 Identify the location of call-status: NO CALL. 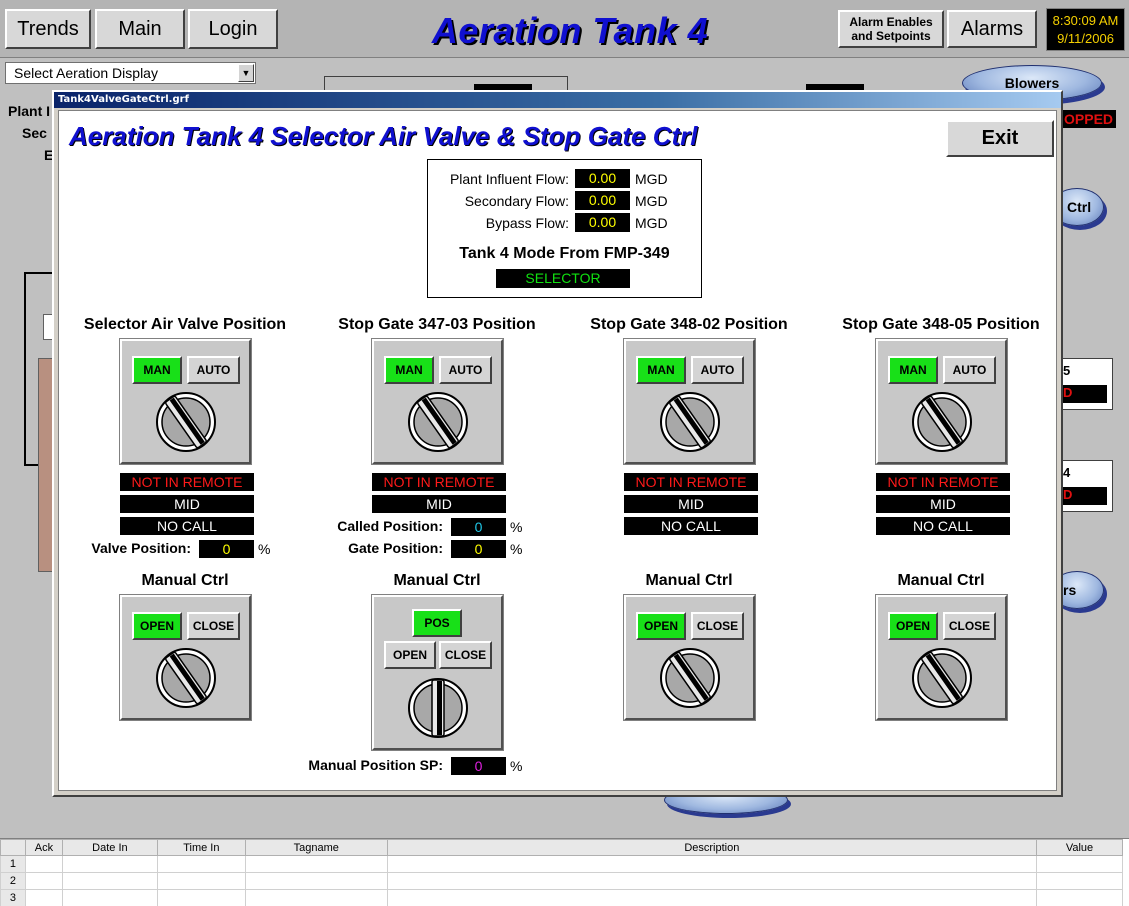
(187, 526).